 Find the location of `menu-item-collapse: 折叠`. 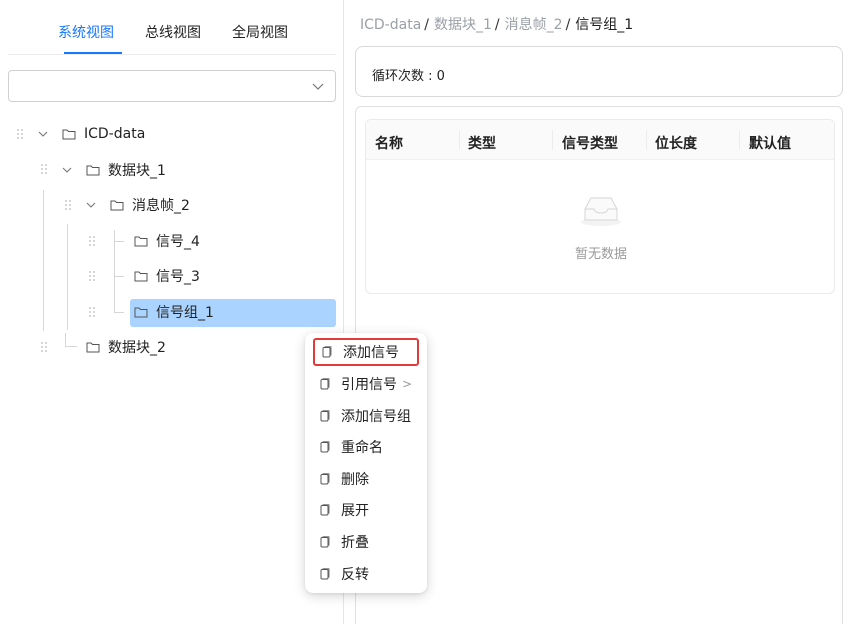

menu-item-collapse: 折叠 is located at coordinates (366, 542).